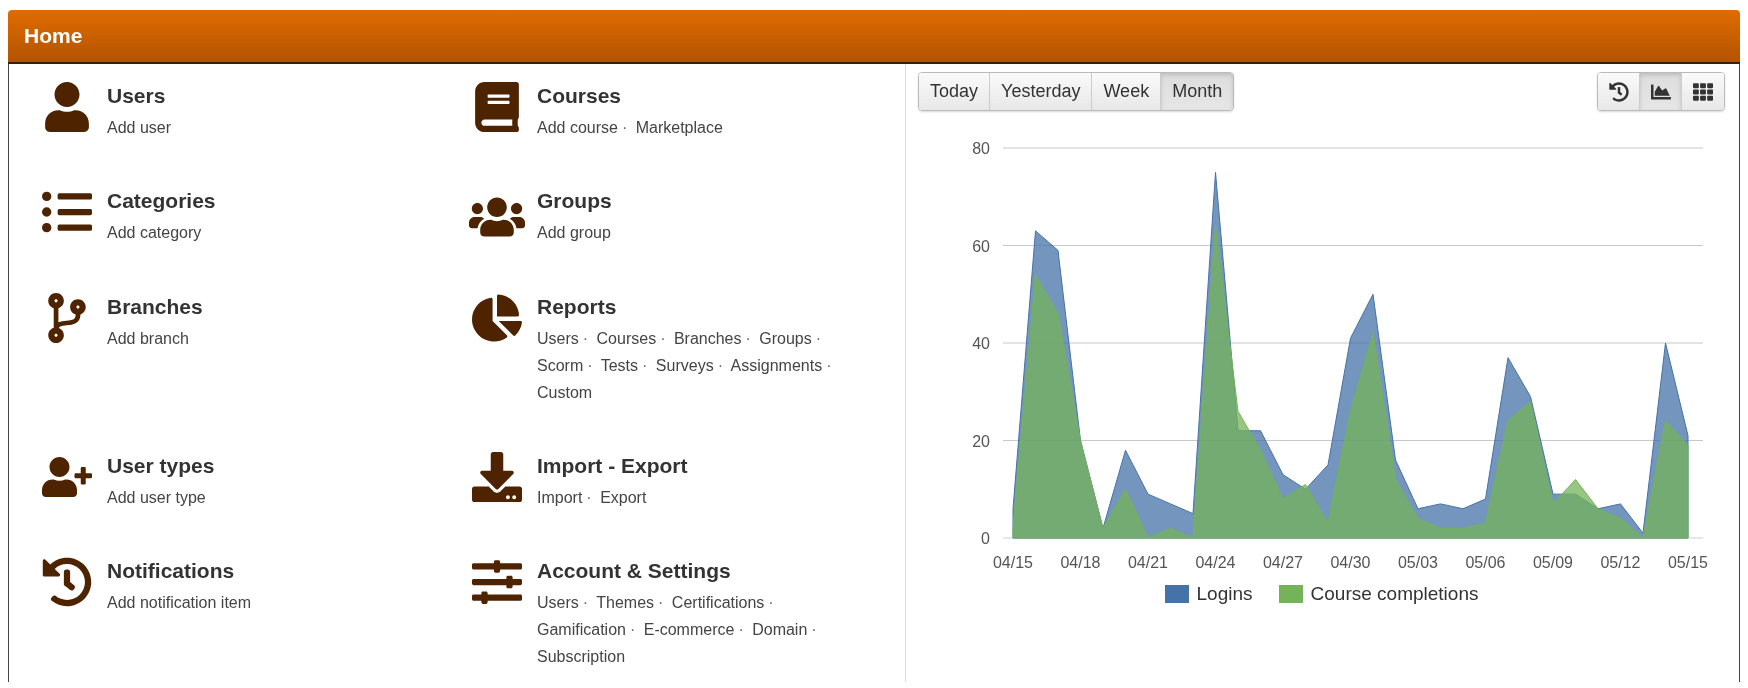  What do you see at coordinates (1350, 562) in the screenshot?
I see `x-tick-label: 04/30` at bounding box center [1350, 562].